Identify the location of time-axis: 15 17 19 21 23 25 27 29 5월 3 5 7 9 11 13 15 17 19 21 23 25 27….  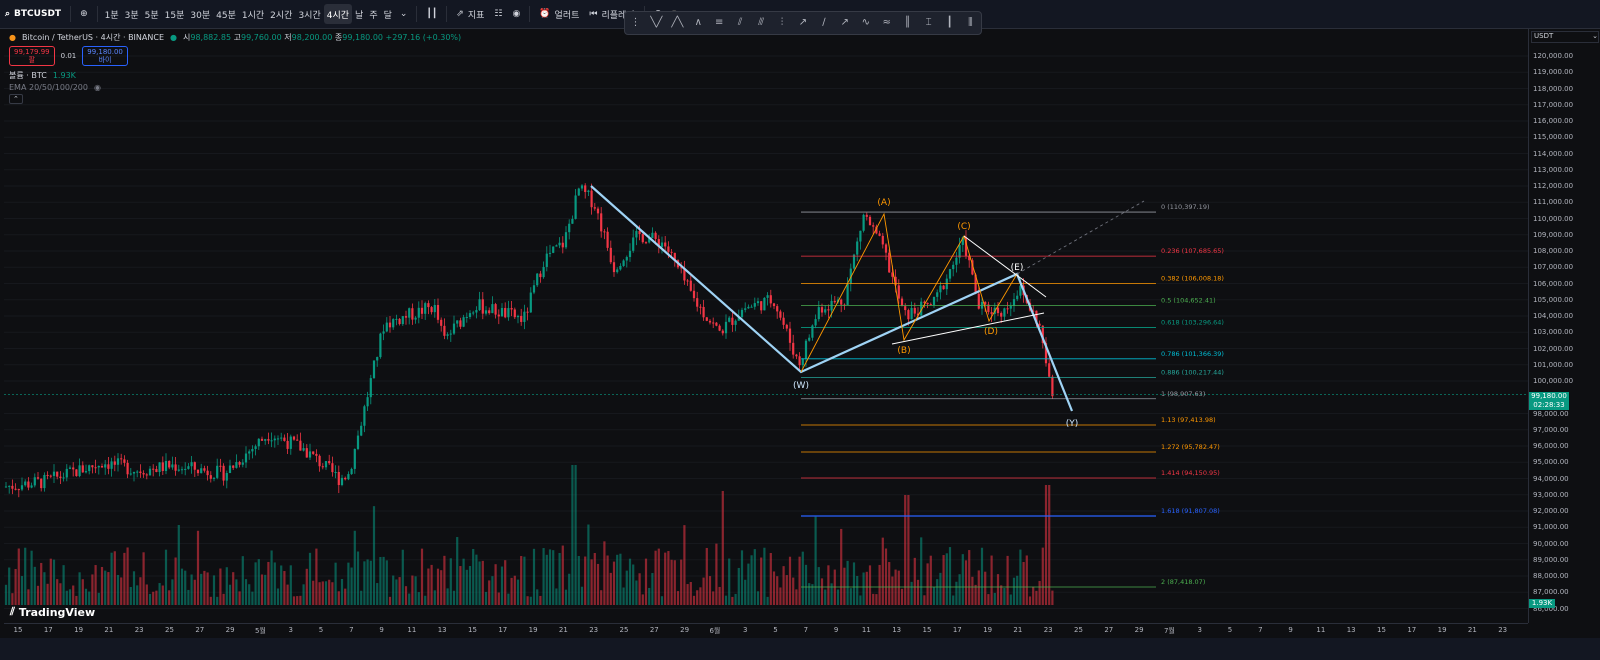
(766, 630).